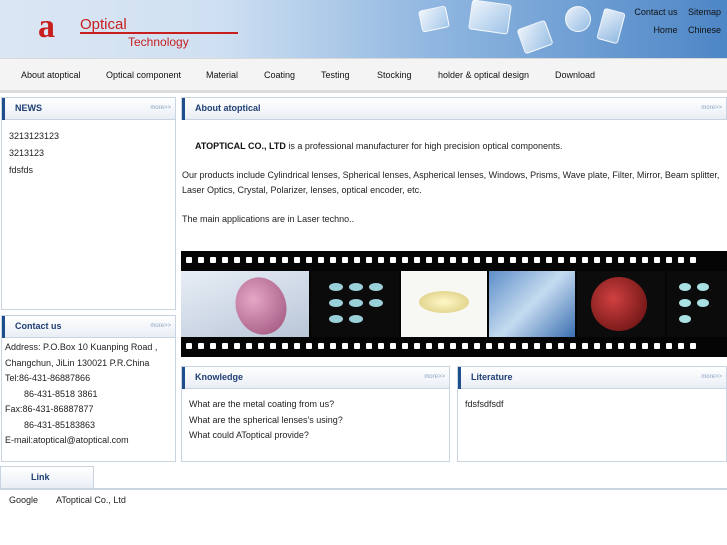  I want to click on link-google: Google, so click(23, 500).